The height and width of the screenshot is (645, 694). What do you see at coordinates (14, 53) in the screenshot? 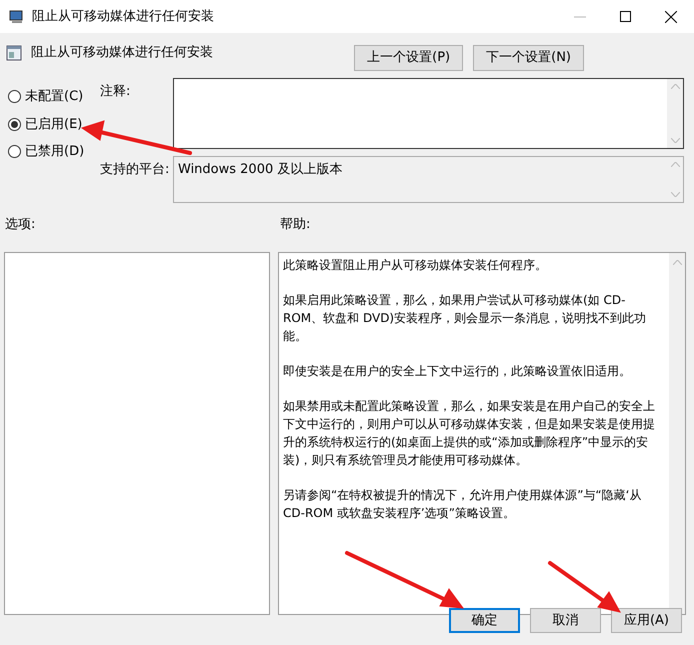
I see `policy-icon` at bounding box center [14, 53].